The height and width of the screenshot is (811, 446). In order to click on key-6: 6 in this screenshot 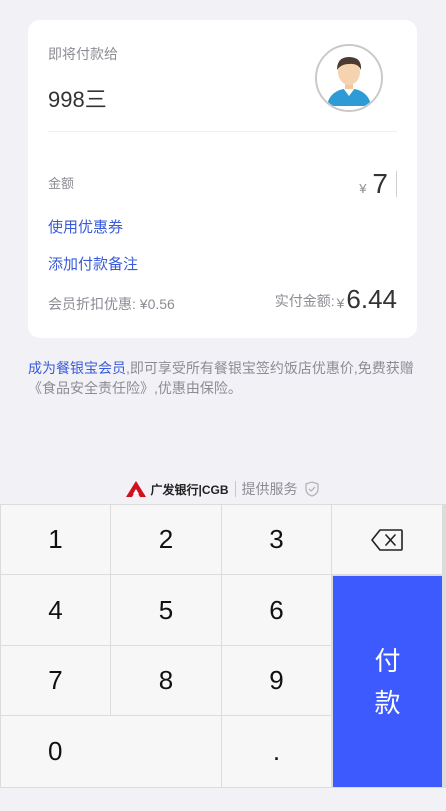, I will do `click(276, 610)`.